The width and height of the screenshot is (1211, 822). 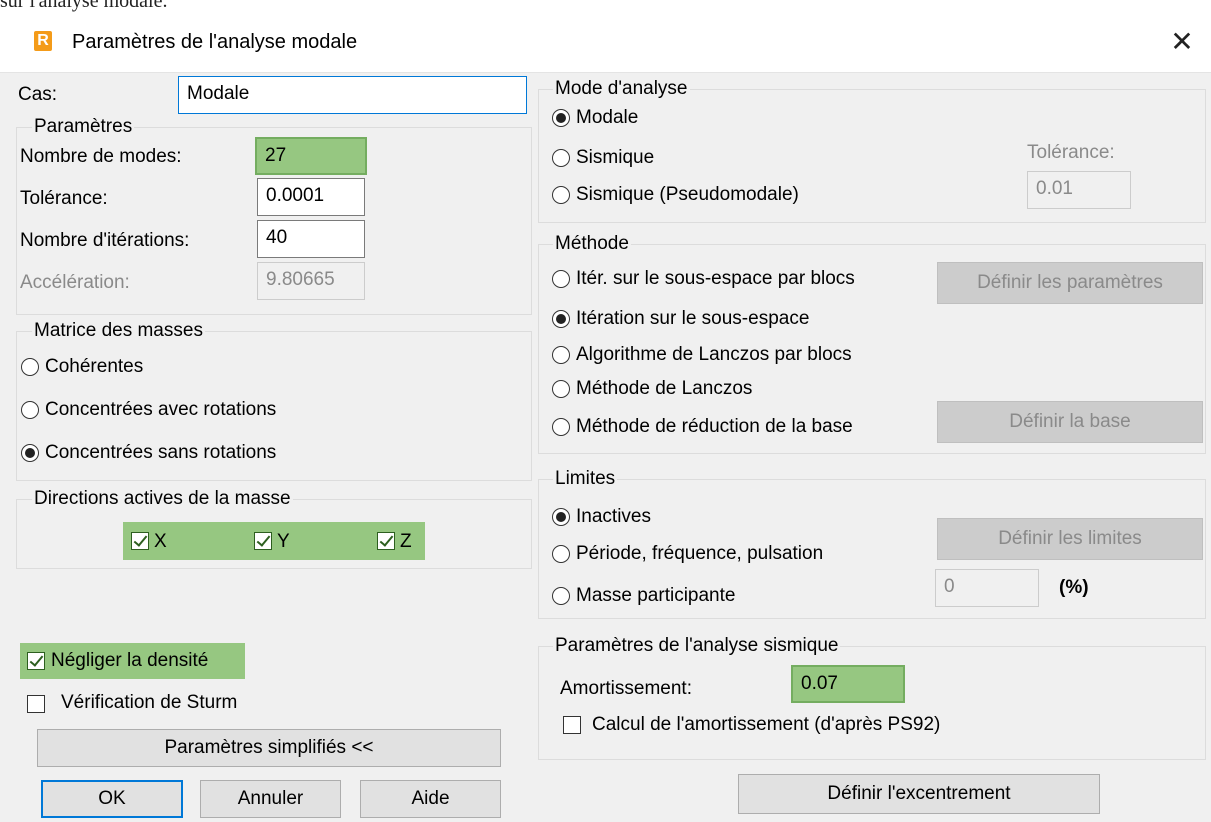 What do you see at coordinates (585, 479) in the screenshot?
I see `limits-legend: Limites` at bounding box center [585, 479].